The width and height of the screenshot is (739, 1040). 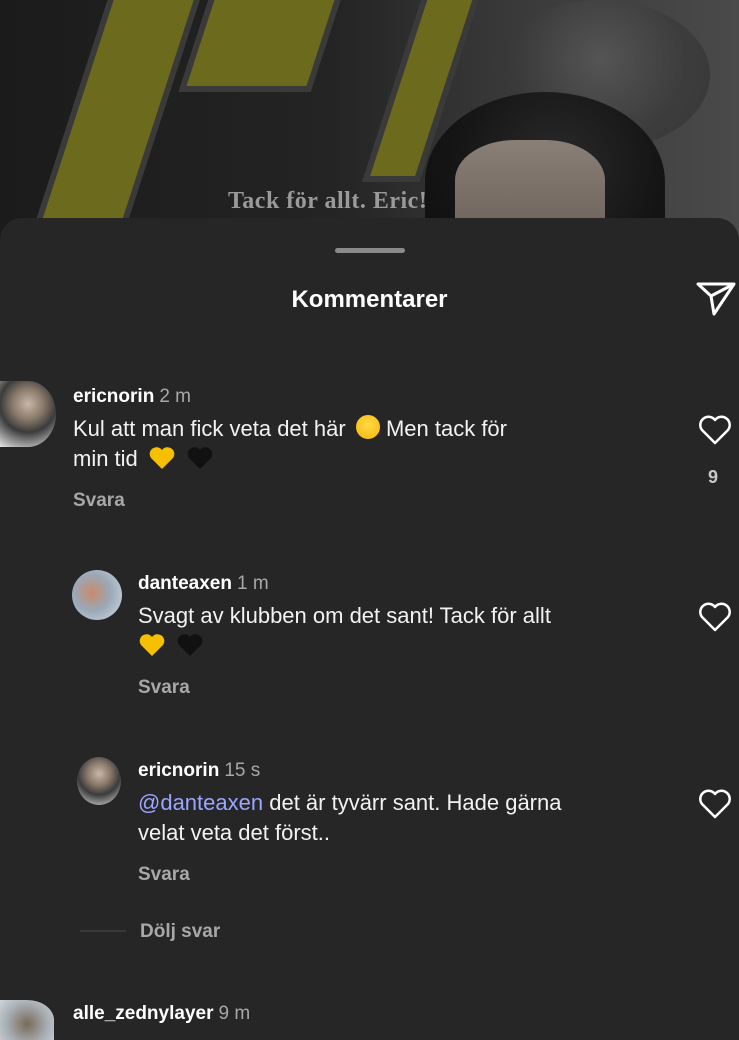 I want to click on comment-time: 15 s, so click(x=242, y=770).